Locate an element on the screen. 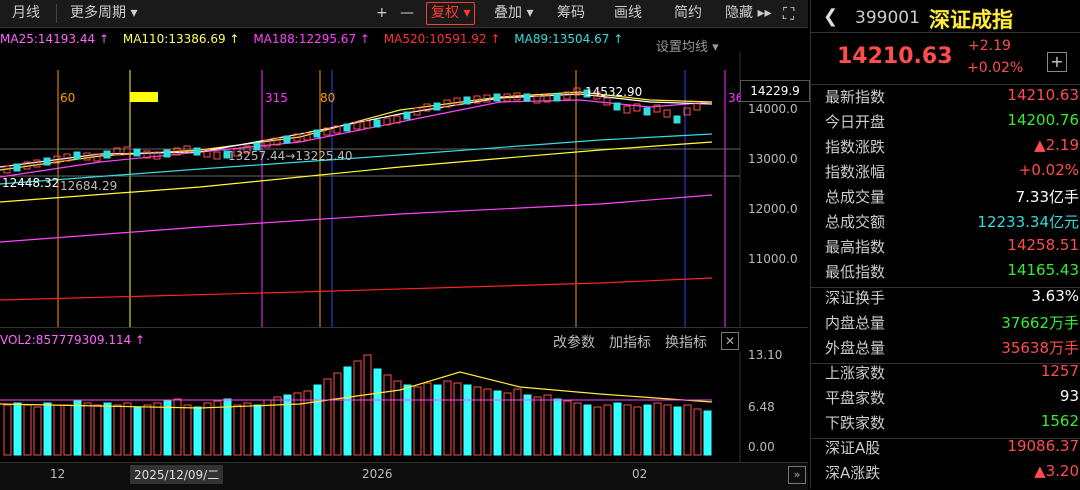 This screenshot has width=1080, height=490. vol-y-tick: 6.48 is located at coordinates (761, 407).